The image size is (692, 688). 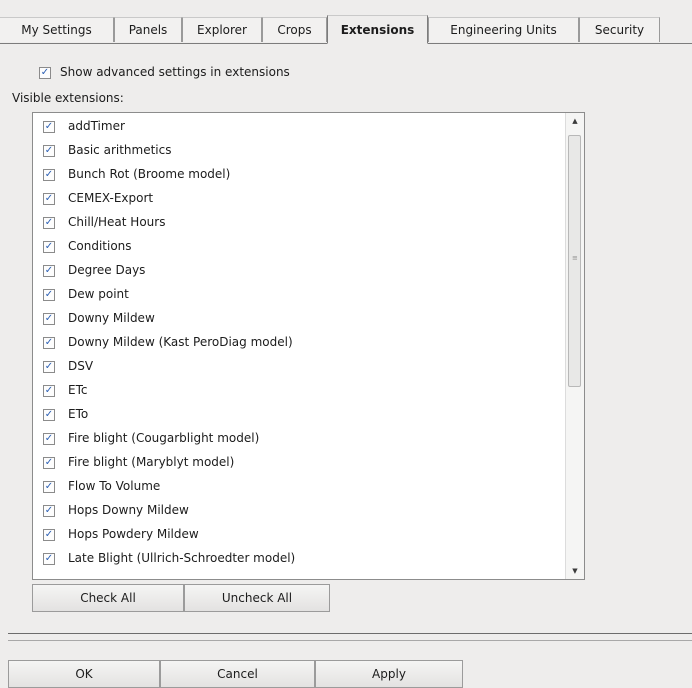 What do you see at coordinates (128, 510) in the screenshot?
I see `list-item-label: Hops Downy Mildew` at bounding box center [128, 510].